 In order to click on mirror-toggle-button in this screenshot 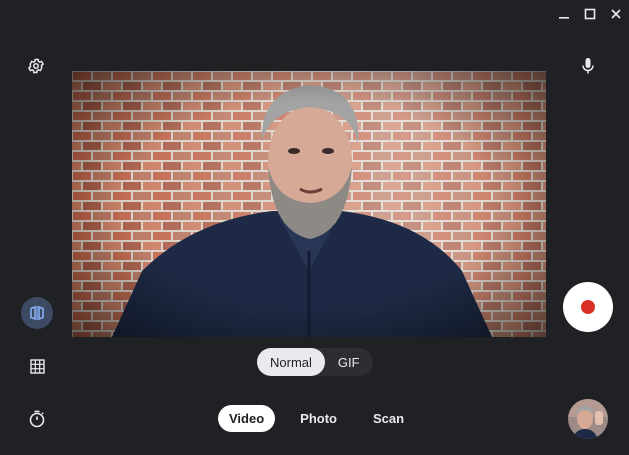, I will do `click(37, 313)`.